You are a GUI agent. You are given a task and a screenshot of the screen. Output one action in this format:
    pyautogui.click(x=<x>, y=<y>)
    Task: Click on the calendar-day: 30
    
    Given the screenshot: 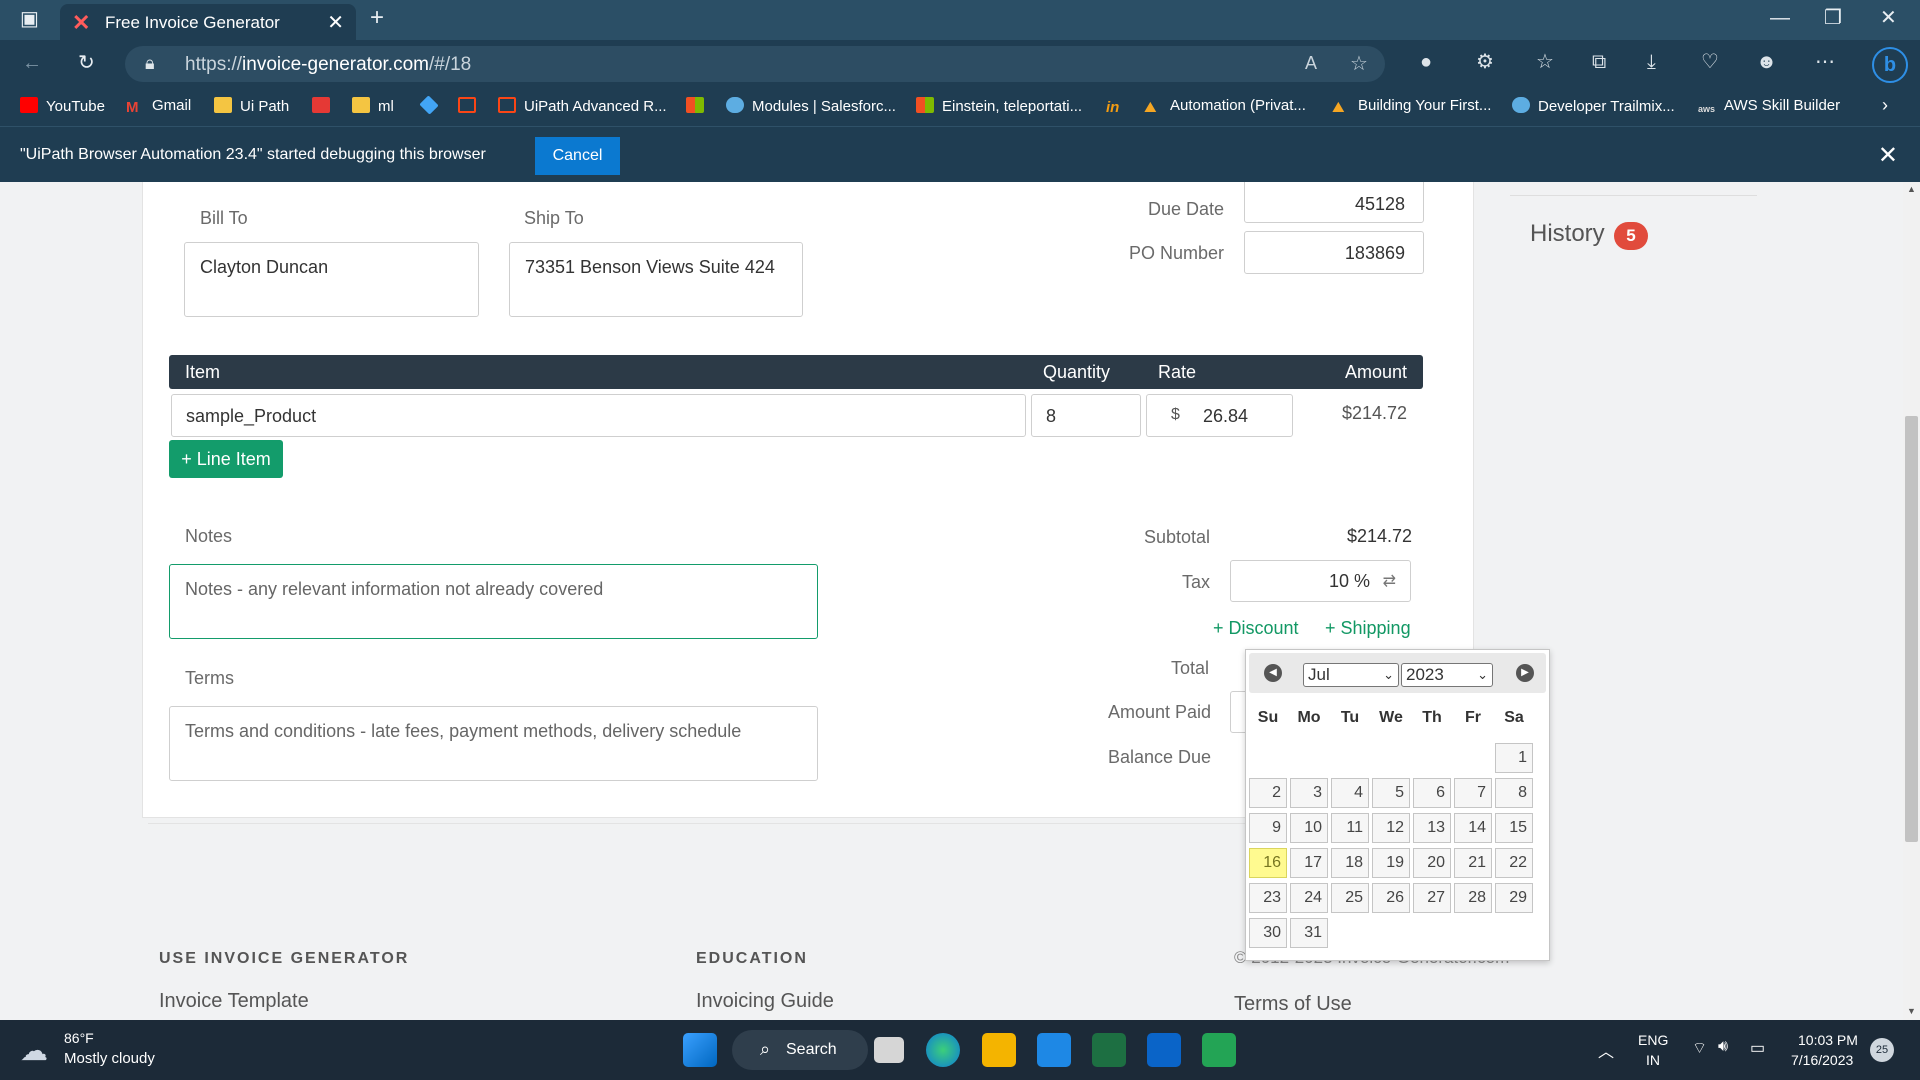 What is the action you would take?
    pyautogui.click(x=1268, y=933)
    